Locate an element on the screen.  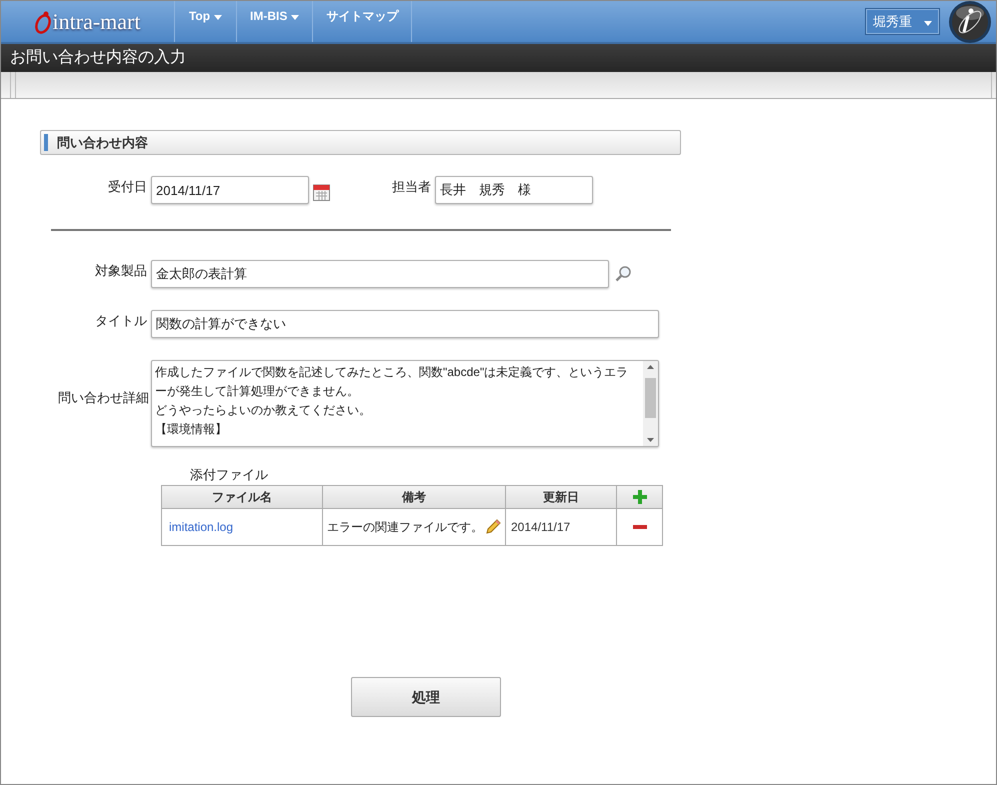
search-icon is located at coordinates (623, 273).